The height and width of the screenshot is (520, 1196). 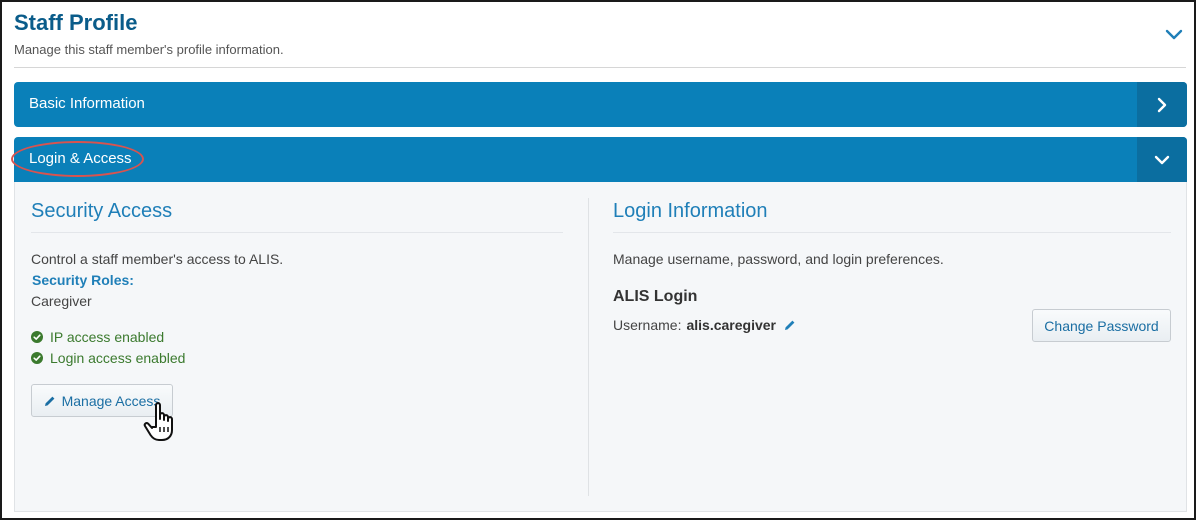 I want to click on hand-cursor-icon, so click(x=158, y=421).